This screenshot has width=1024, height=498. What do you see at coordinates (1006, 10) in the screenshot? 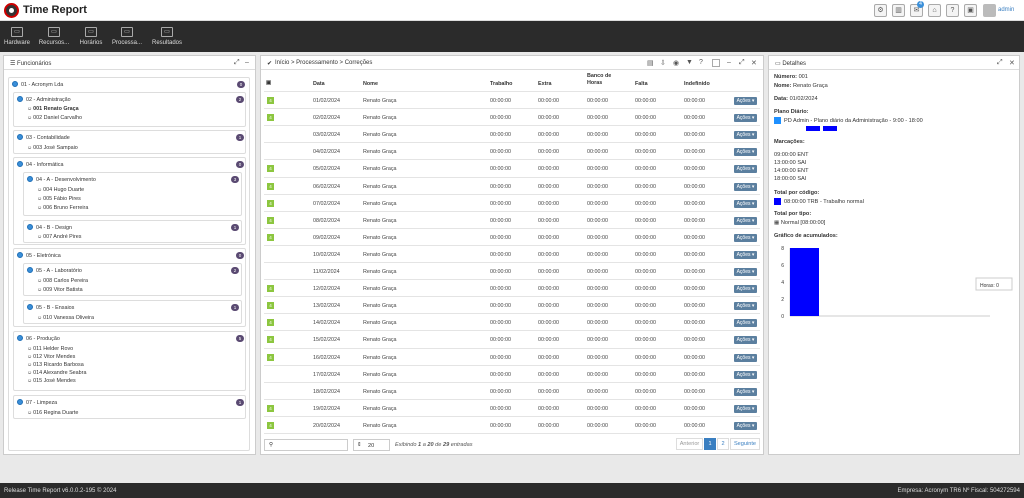
I see `user-menu: admin` at bounding box center [1006, 10].